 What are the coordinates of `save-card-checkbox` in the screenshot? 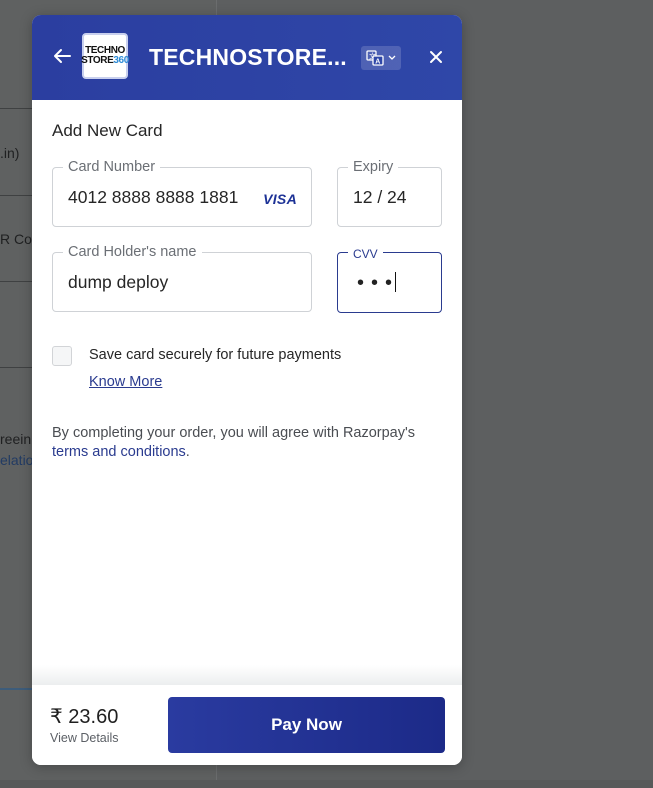 It's located at (62, 356).